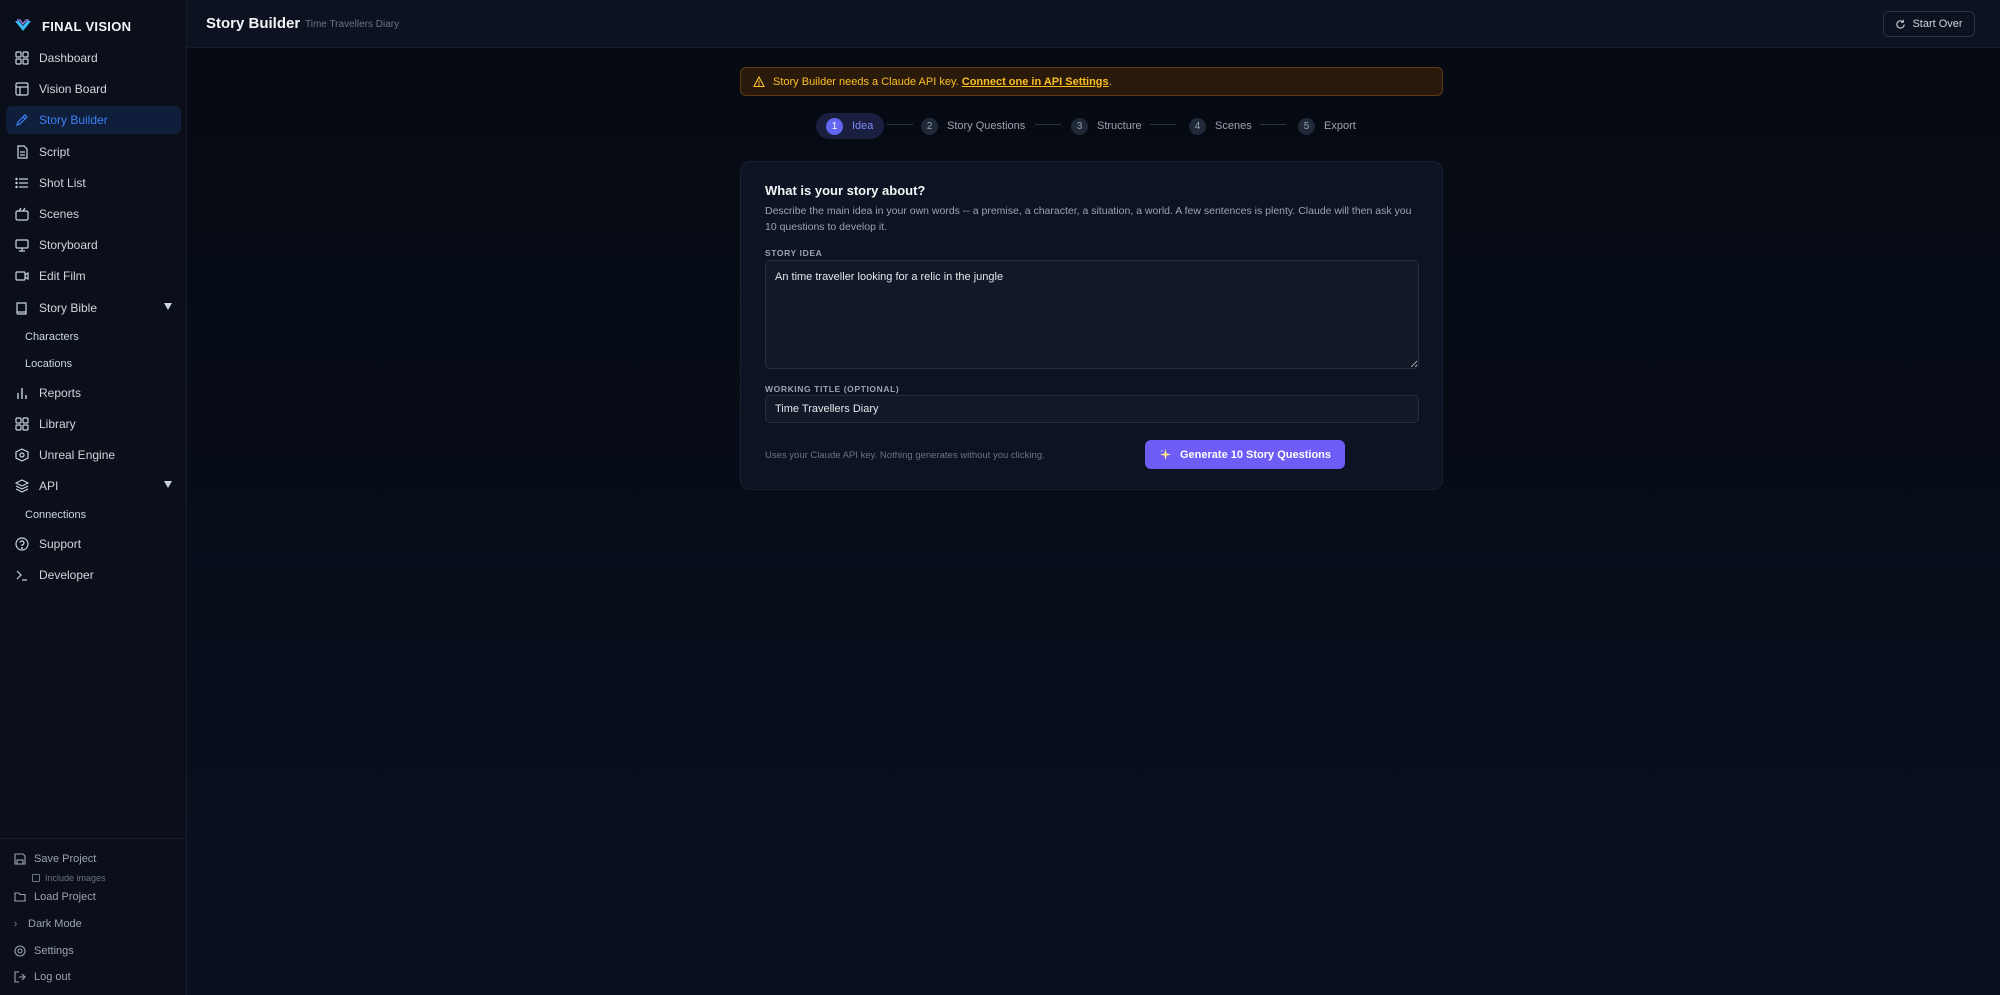 This screenshot has height=995, width=2000. Describe the element at coordinates (22, 152) in the screenshot. I see `file-text-icon` at that location.